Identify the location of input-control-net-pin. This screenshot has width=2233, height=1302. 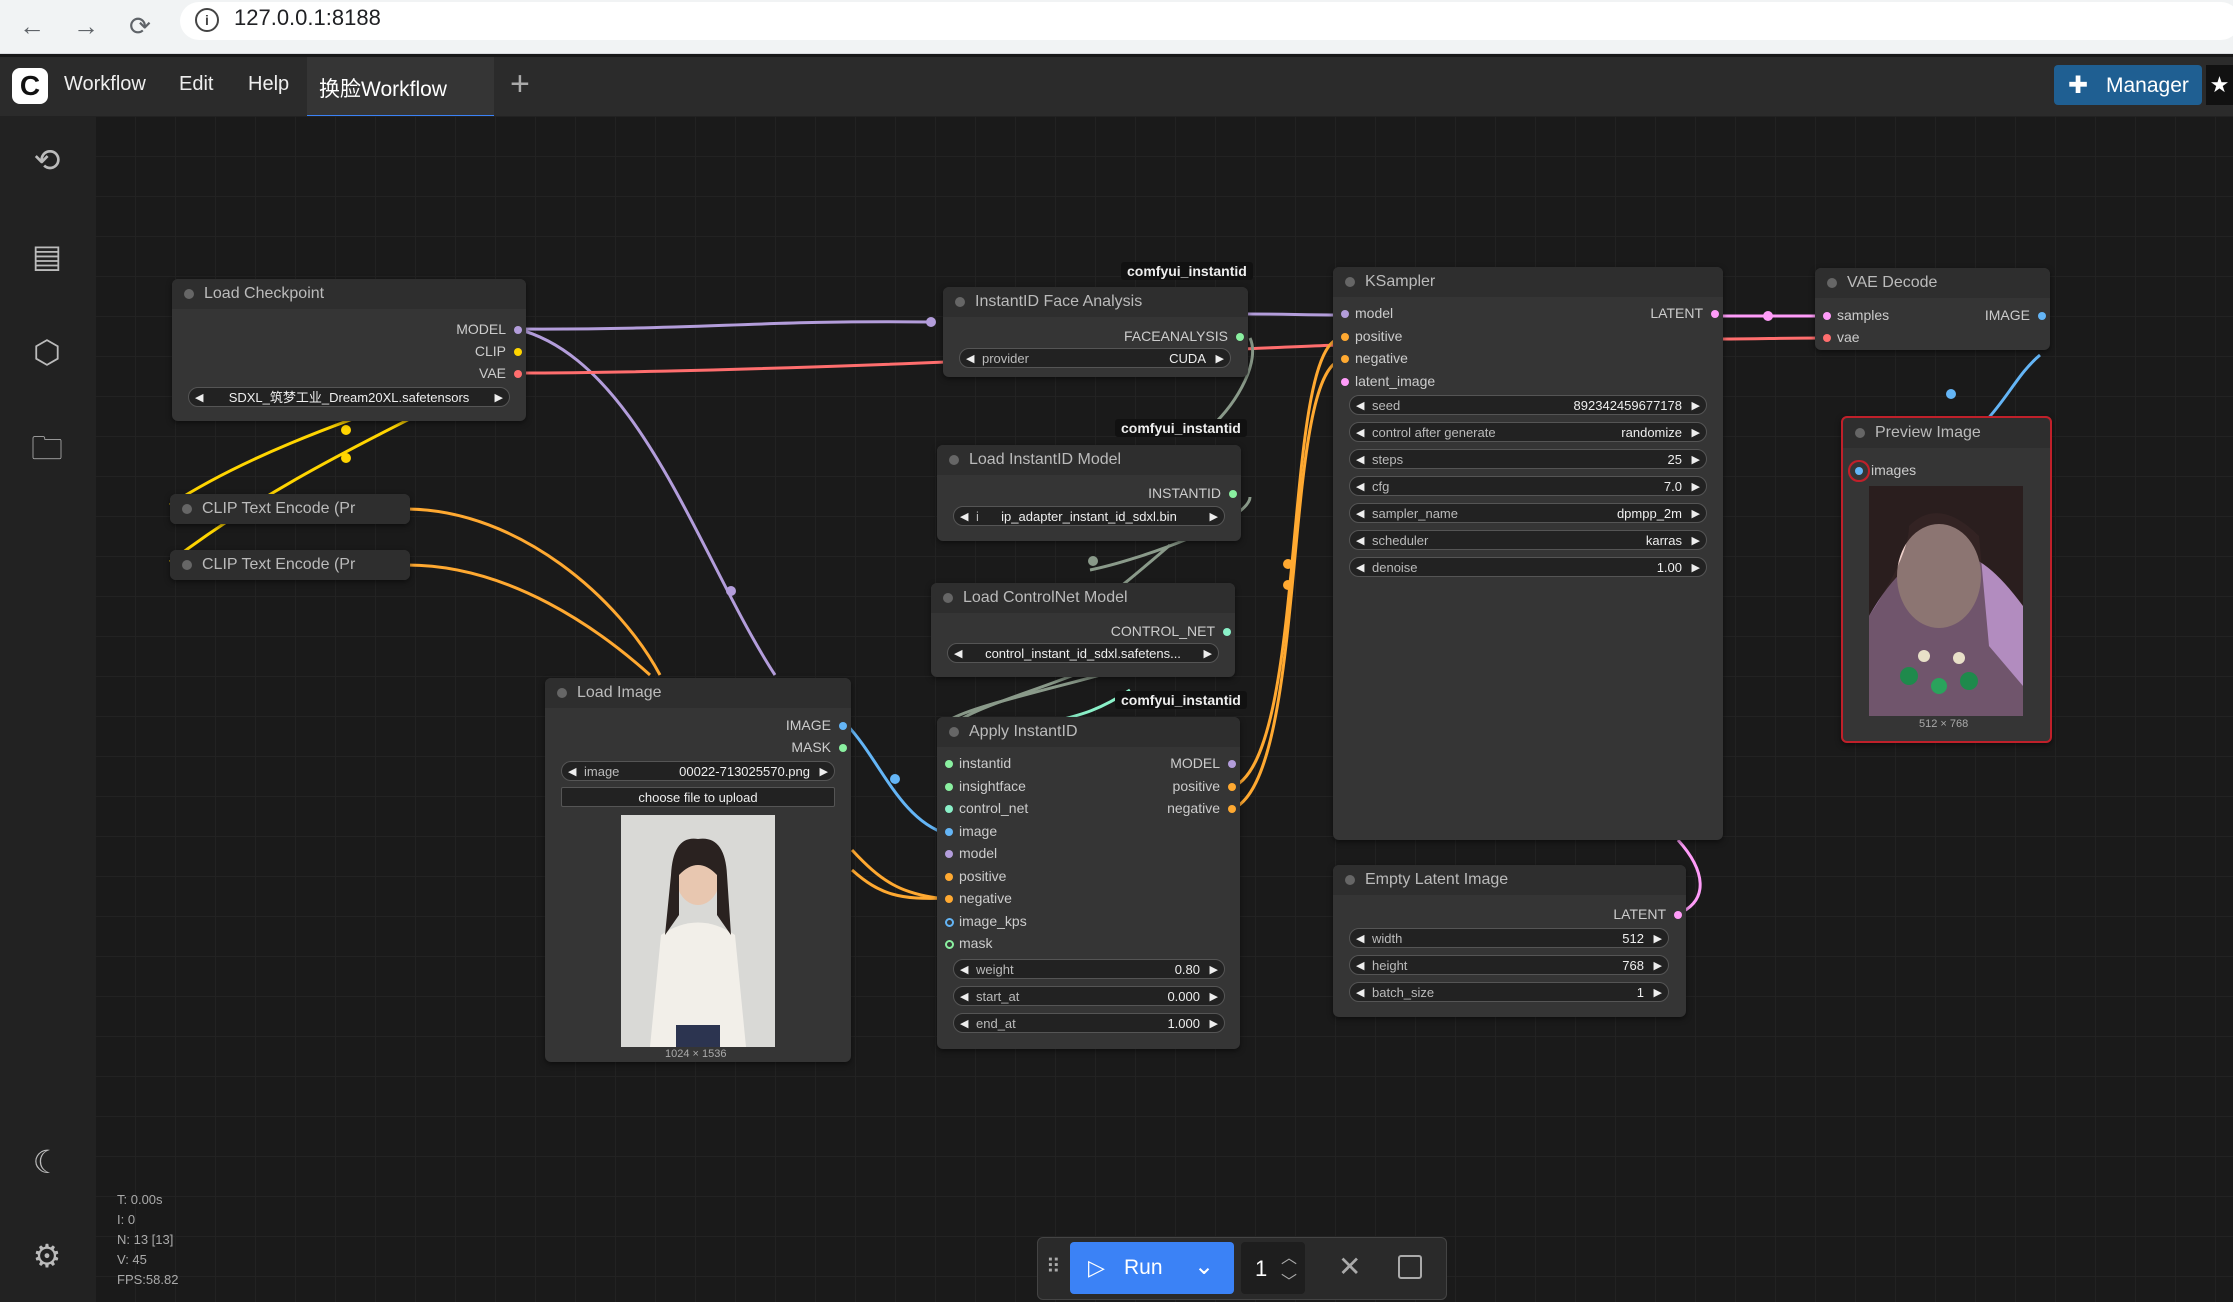
(949, 809).